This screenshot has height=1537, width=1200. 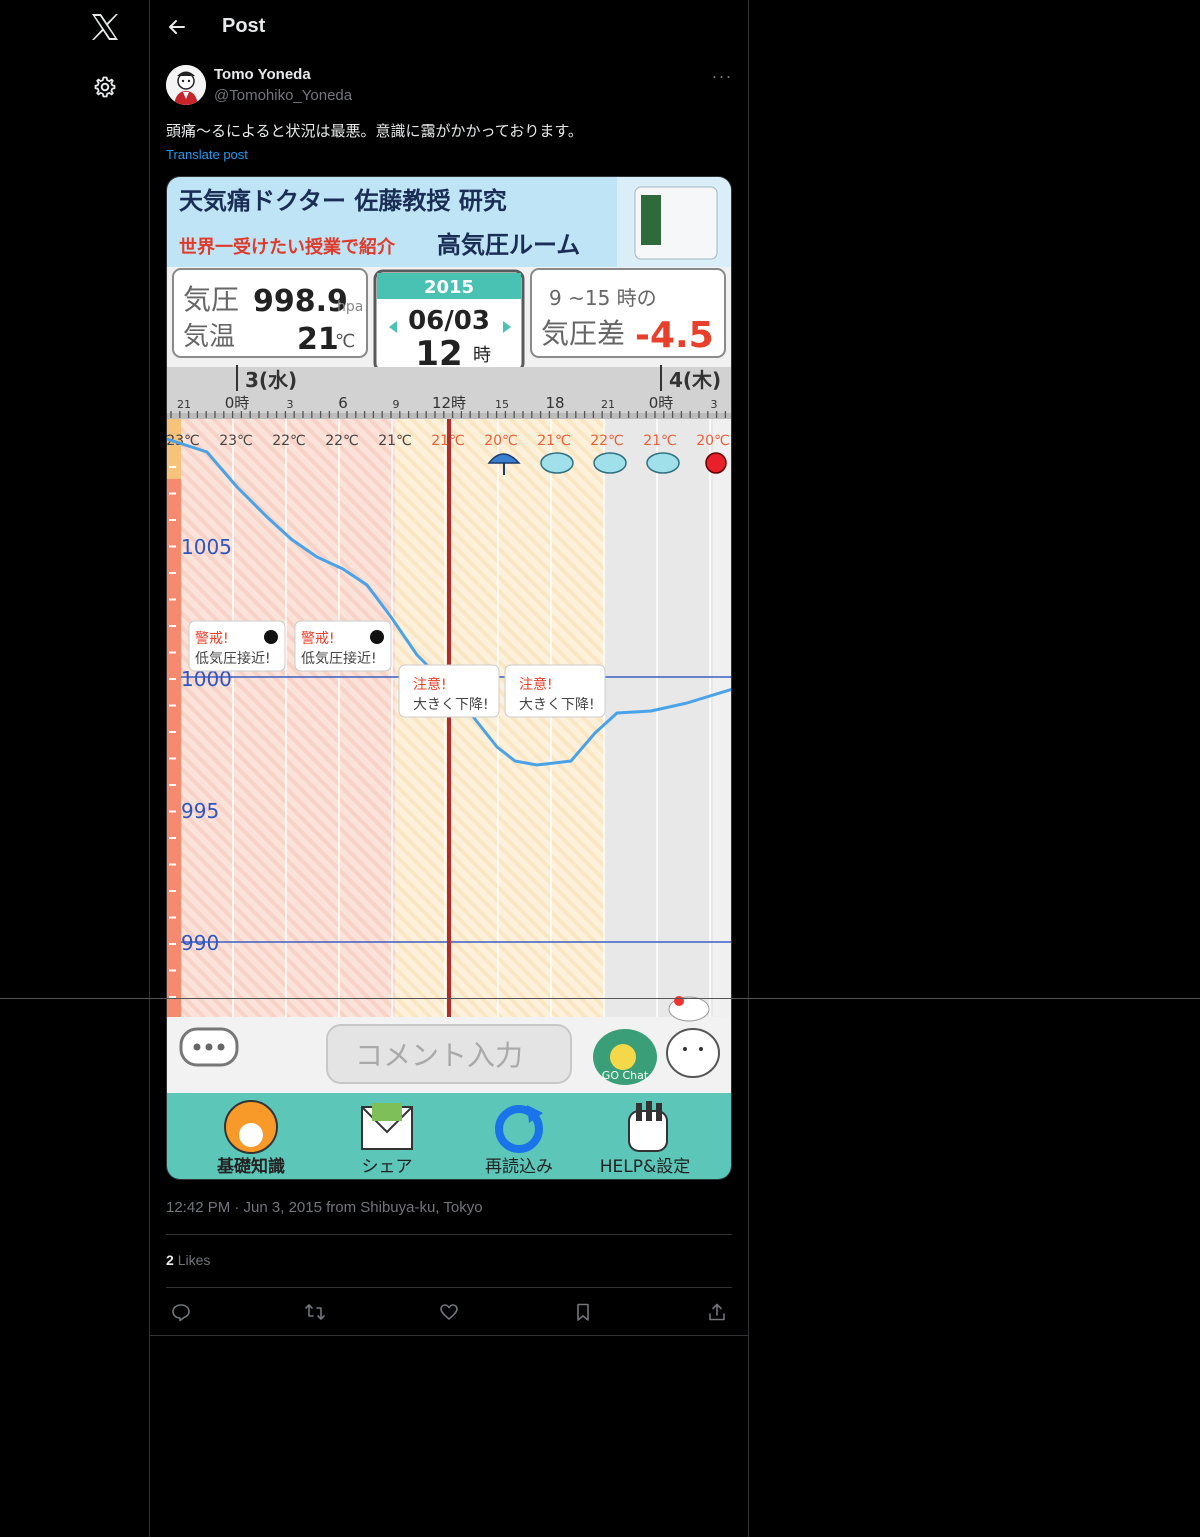 I want to click on action-bar, so click(x=449, y=1312).